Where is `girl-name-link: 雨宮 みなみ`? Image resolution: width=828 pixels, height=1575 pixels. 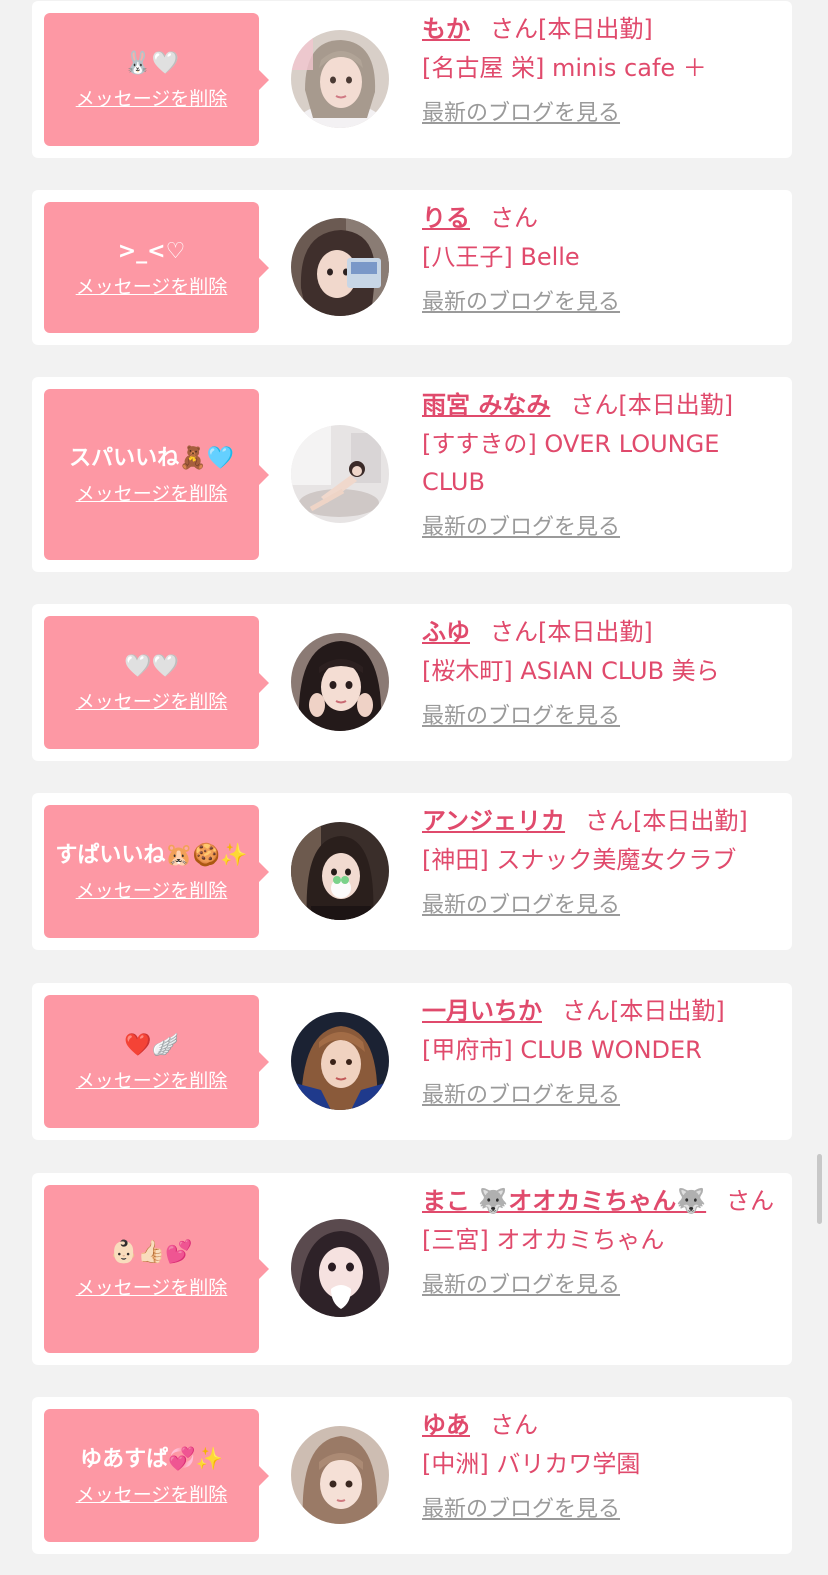 girl-name-link: 雨宮 みなみ is located at coordinates (486, 405).